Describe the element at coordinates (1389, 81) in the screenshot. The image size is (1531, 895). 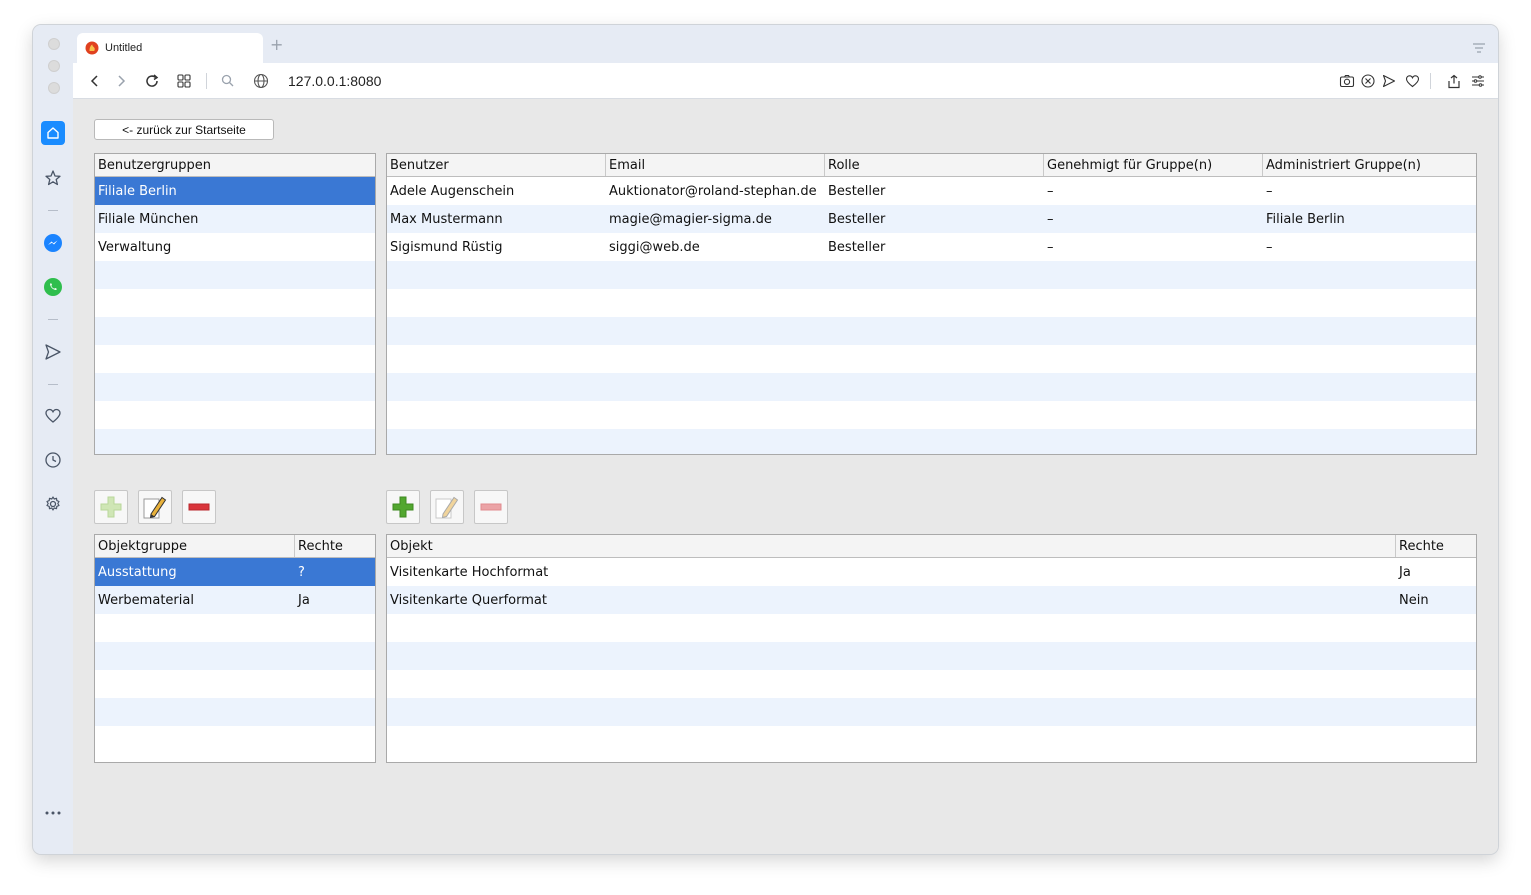
I see `send-to-flow-icon` at that location.